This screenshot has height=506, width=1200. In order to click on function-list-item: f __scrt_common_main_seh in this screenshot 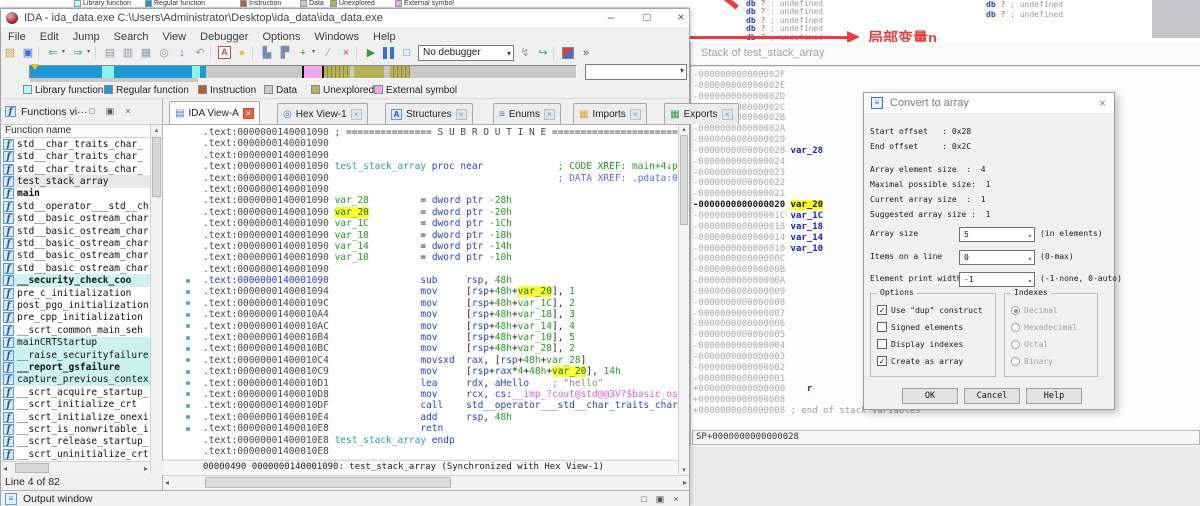, I will do `click(75, 330)`.